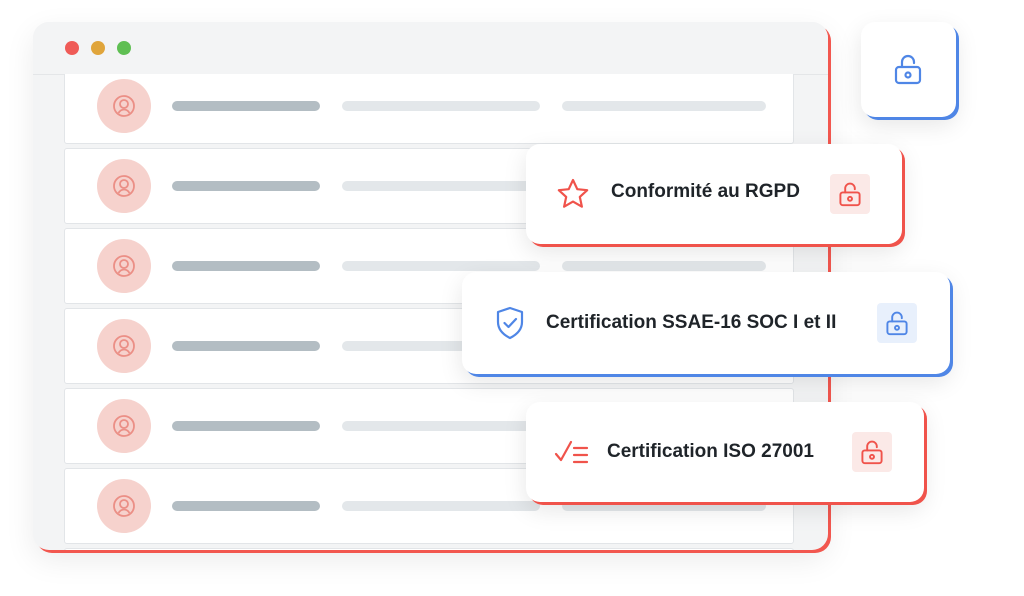 This screenshot has height=596, width=1024. I want to click on minimize-window-button, so click(98, 48).